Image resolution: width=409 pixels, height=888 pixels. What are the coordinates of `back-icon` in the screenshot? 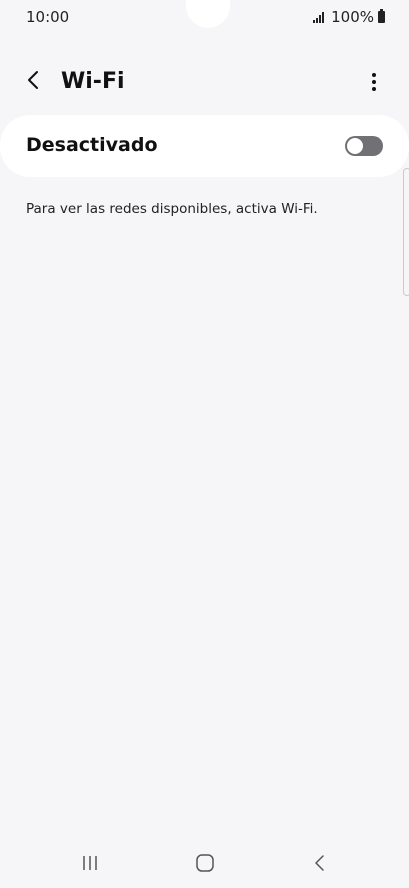 It's located at (319, 863).